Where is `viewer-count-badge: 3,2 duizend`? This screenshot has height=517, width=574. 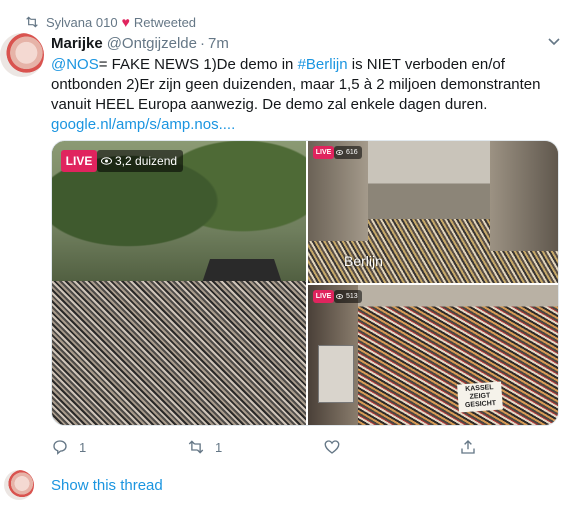
viewer-count-badge: 3,2 duizend is located at coordinates (140, 161).